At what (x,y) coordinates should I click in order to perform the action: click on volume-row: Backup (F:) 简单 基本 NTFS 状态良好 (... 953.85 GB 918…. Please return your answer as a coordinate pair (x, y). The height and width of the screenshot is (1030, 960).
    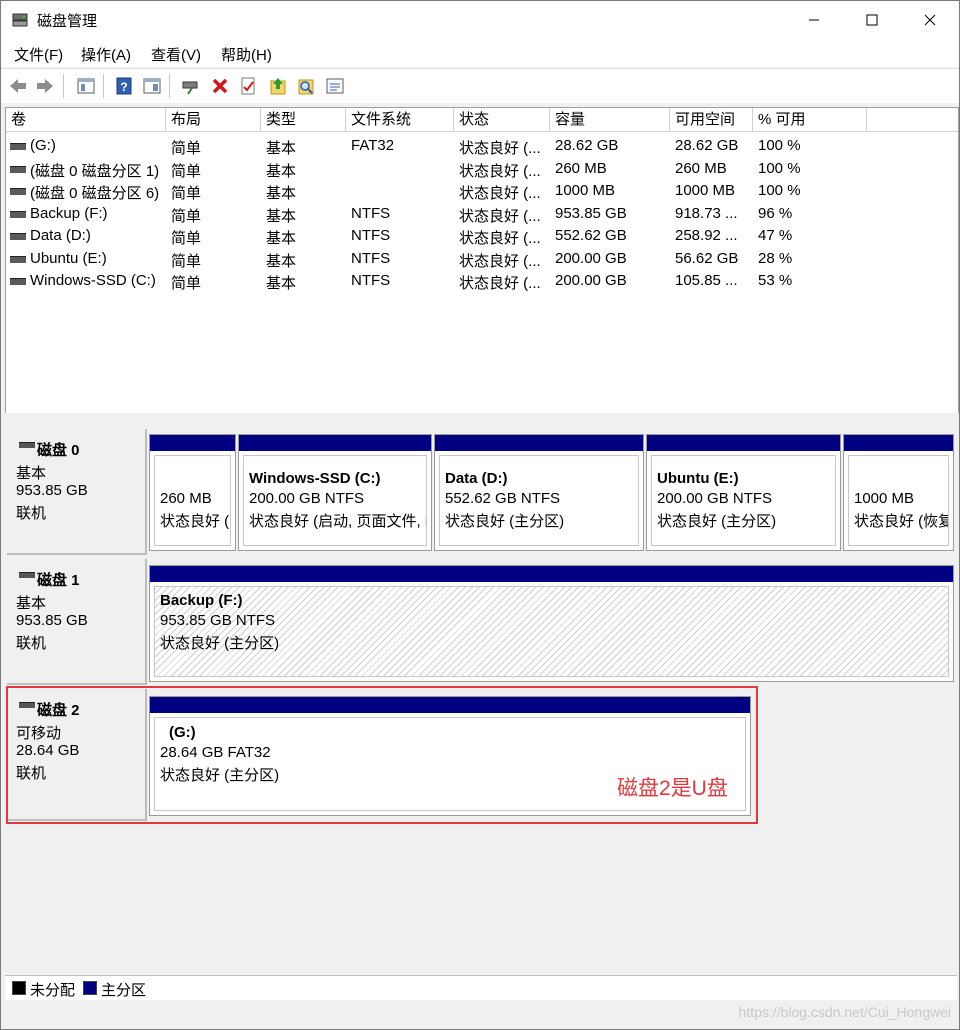
    Looking at the image, I should click on (482, 214).